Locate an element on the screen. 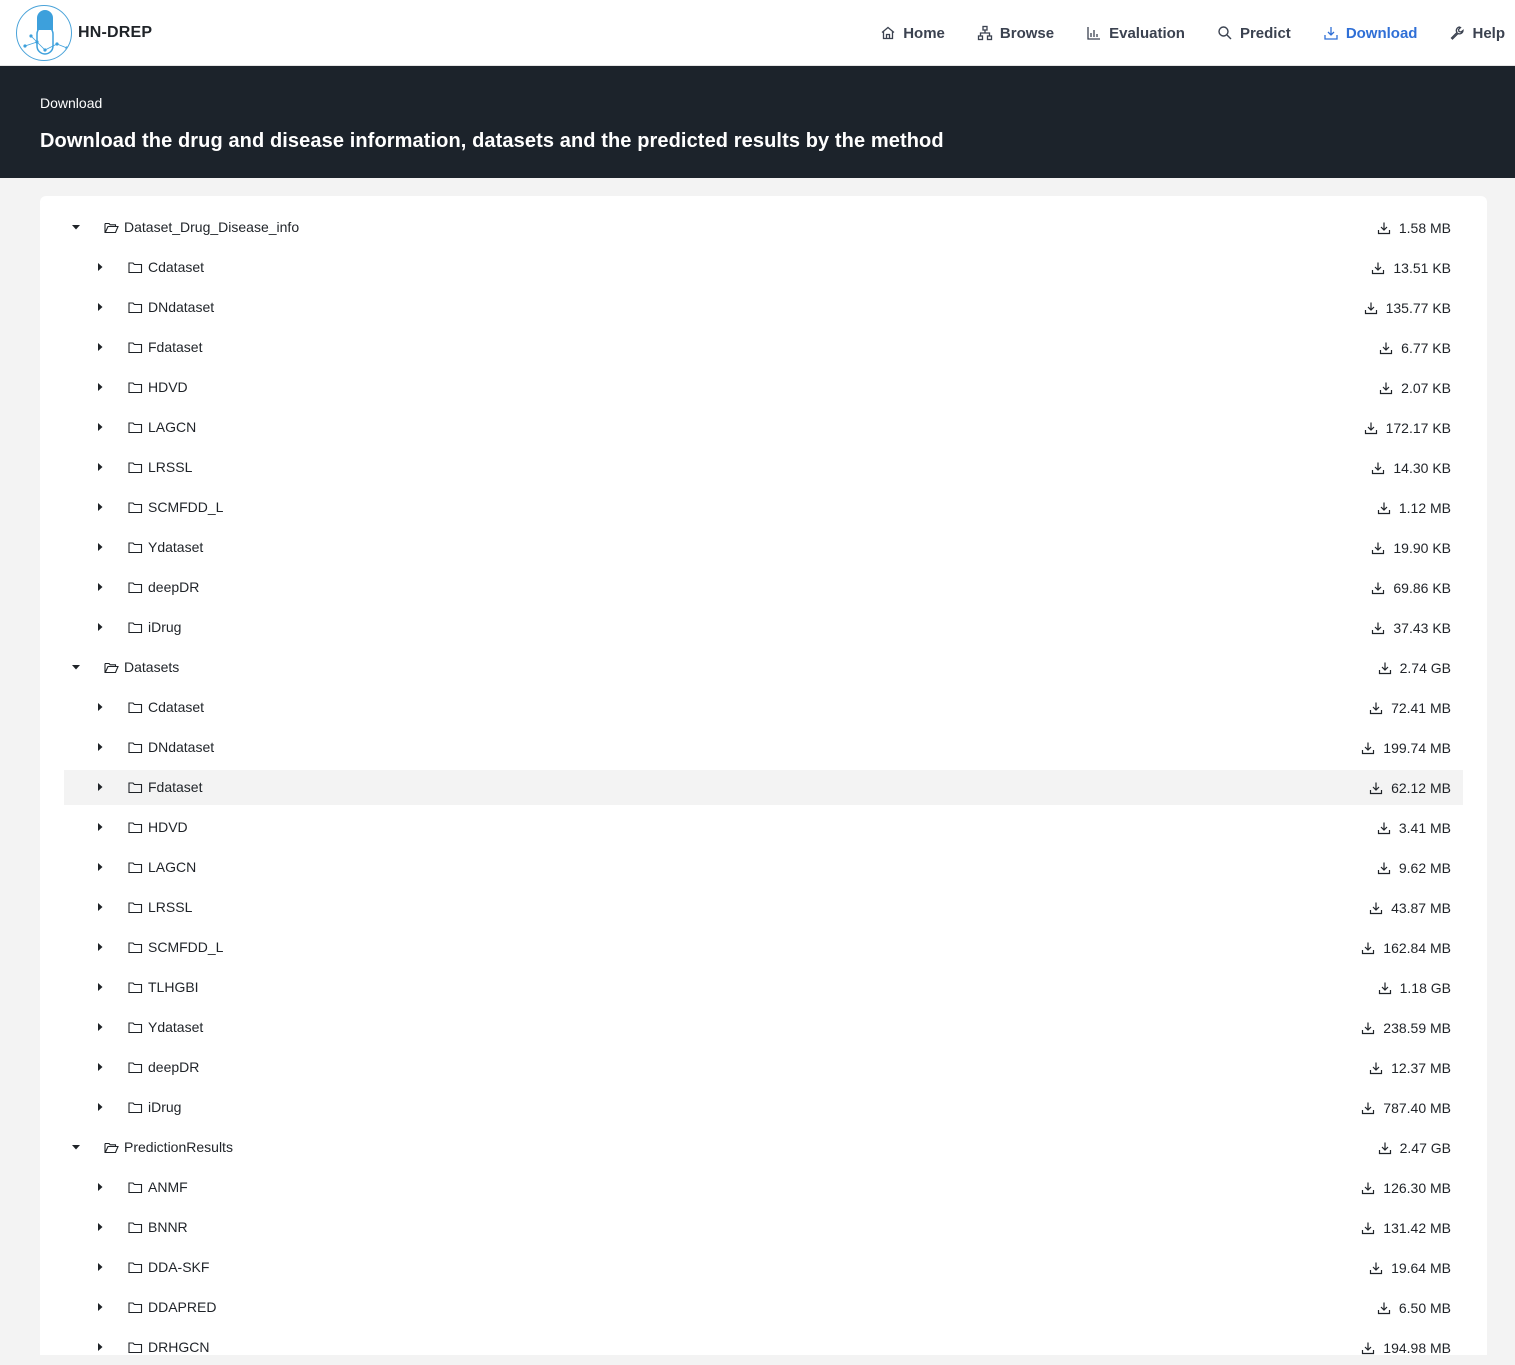 This screenshot has width=1515, height=1365. download-size-link: 199.74 MB is located at coordinates (1406, 747).